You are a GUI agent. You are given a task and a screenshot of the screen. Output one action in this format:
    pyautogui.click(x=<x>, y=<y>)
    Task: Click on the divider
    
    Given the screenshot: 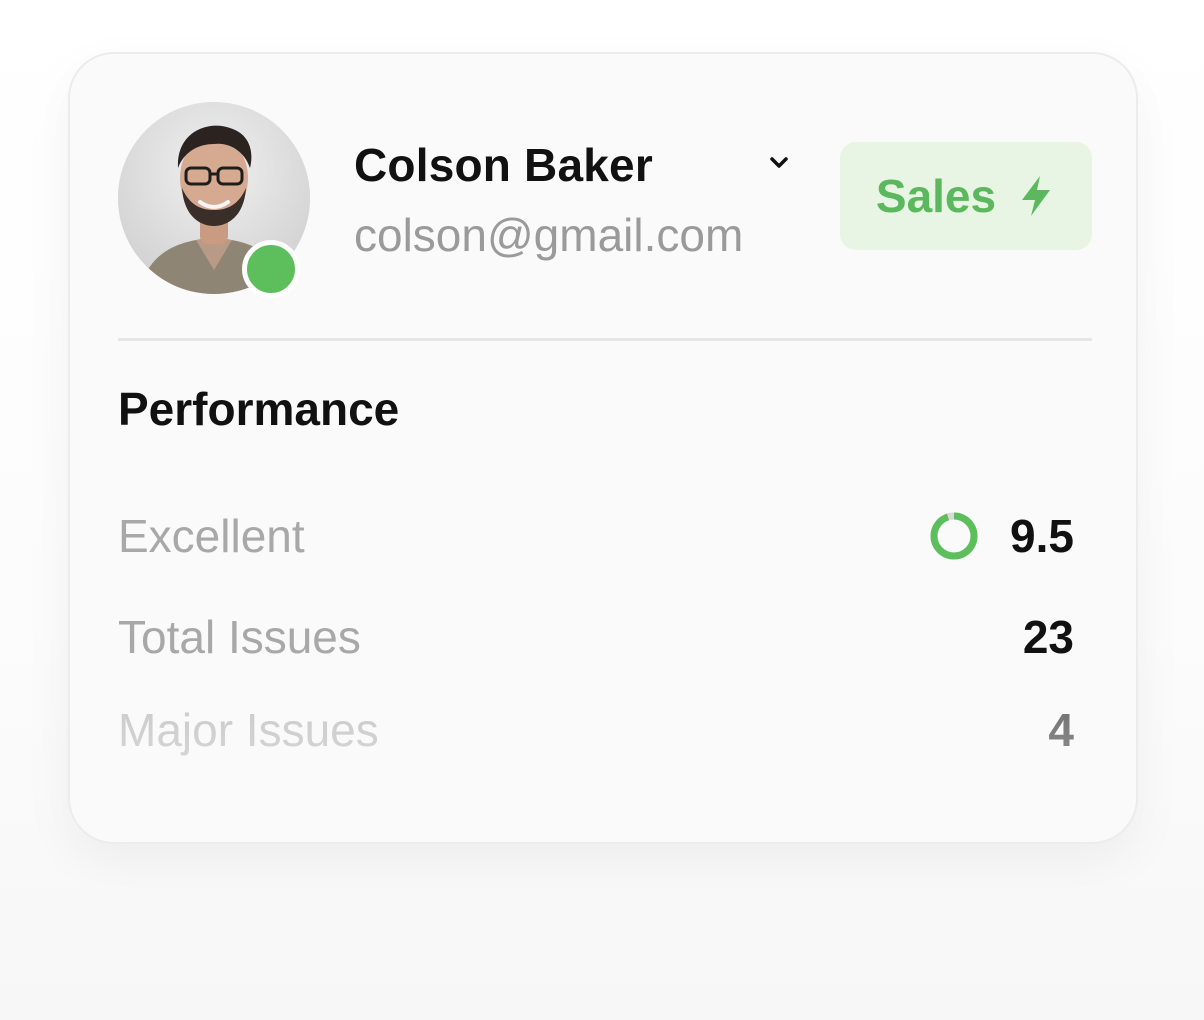 What is the action you would take?
    pyautogui.click(x=605, y=339)
    